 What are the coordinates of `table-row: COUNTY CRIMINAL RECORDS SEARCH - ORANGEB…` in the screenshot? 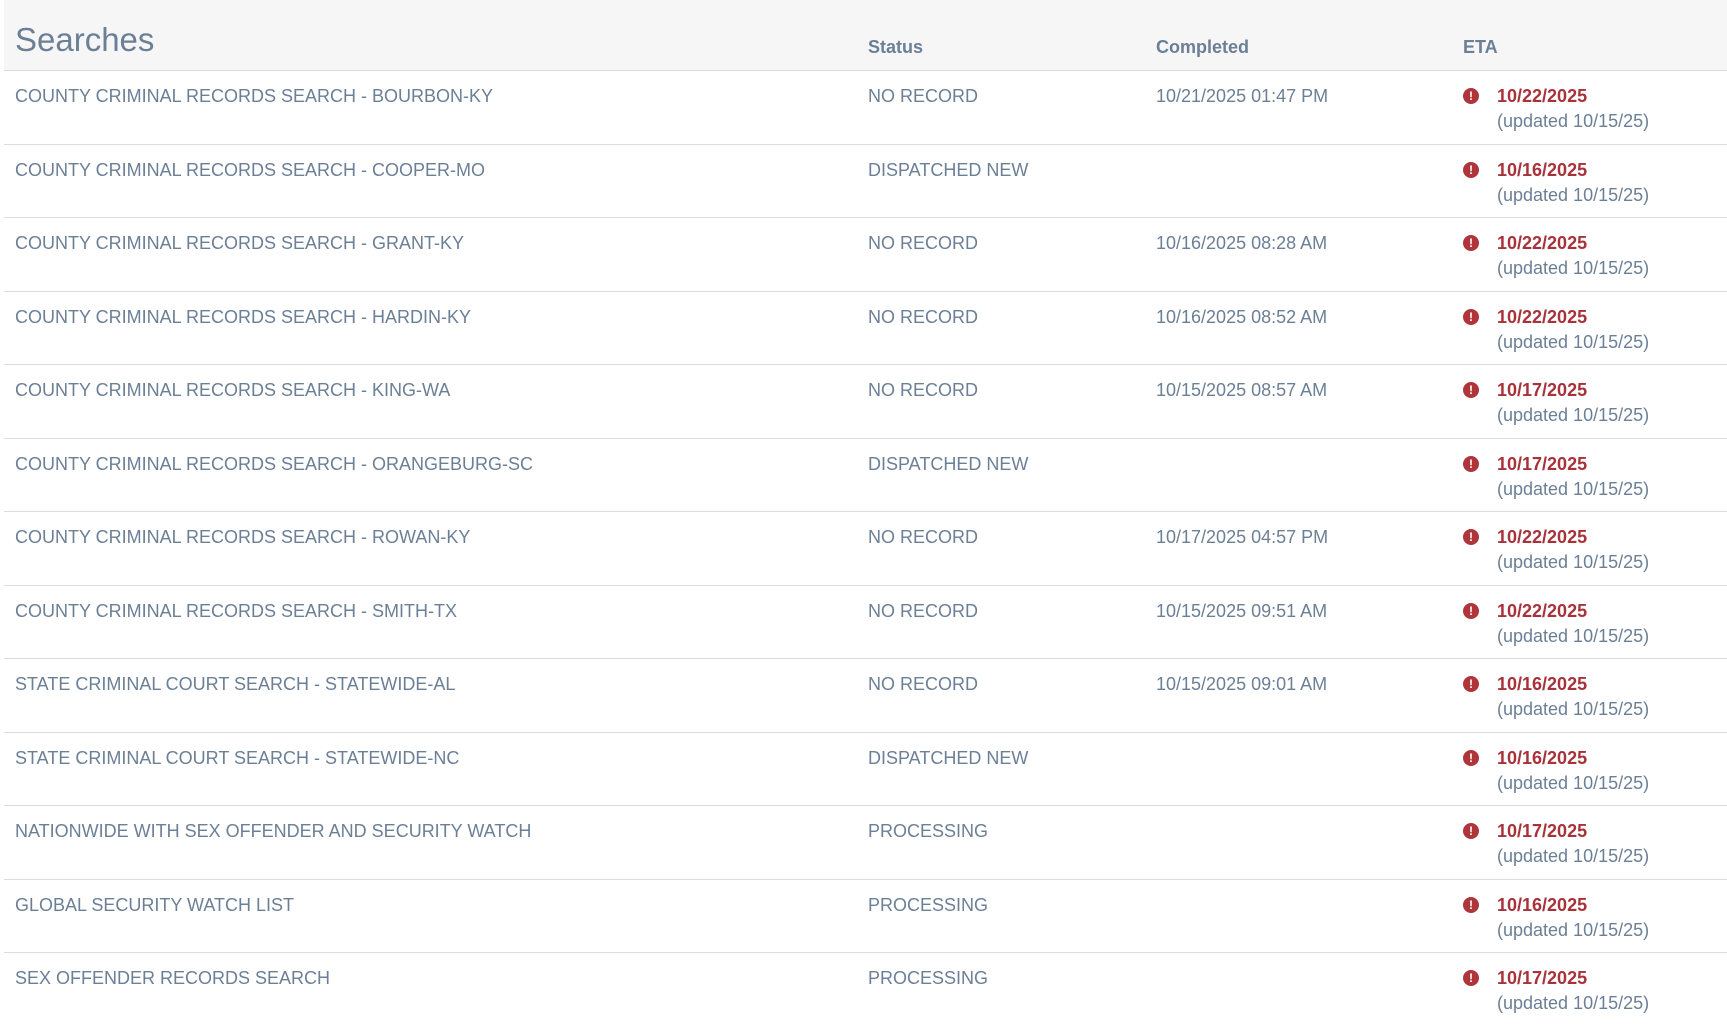 It's located at (865, 475).